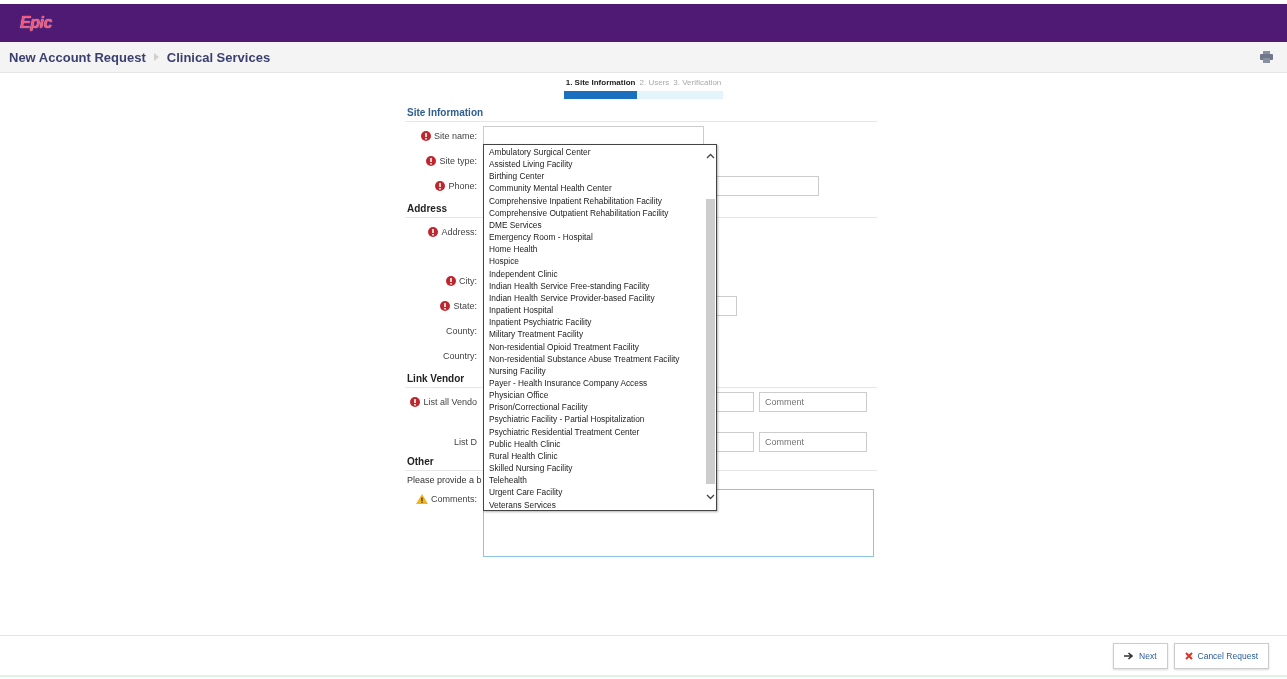 The height and width of the screenshot is (679, 1287). I want to click on site-type-dropdown-list, so click(600, 327).